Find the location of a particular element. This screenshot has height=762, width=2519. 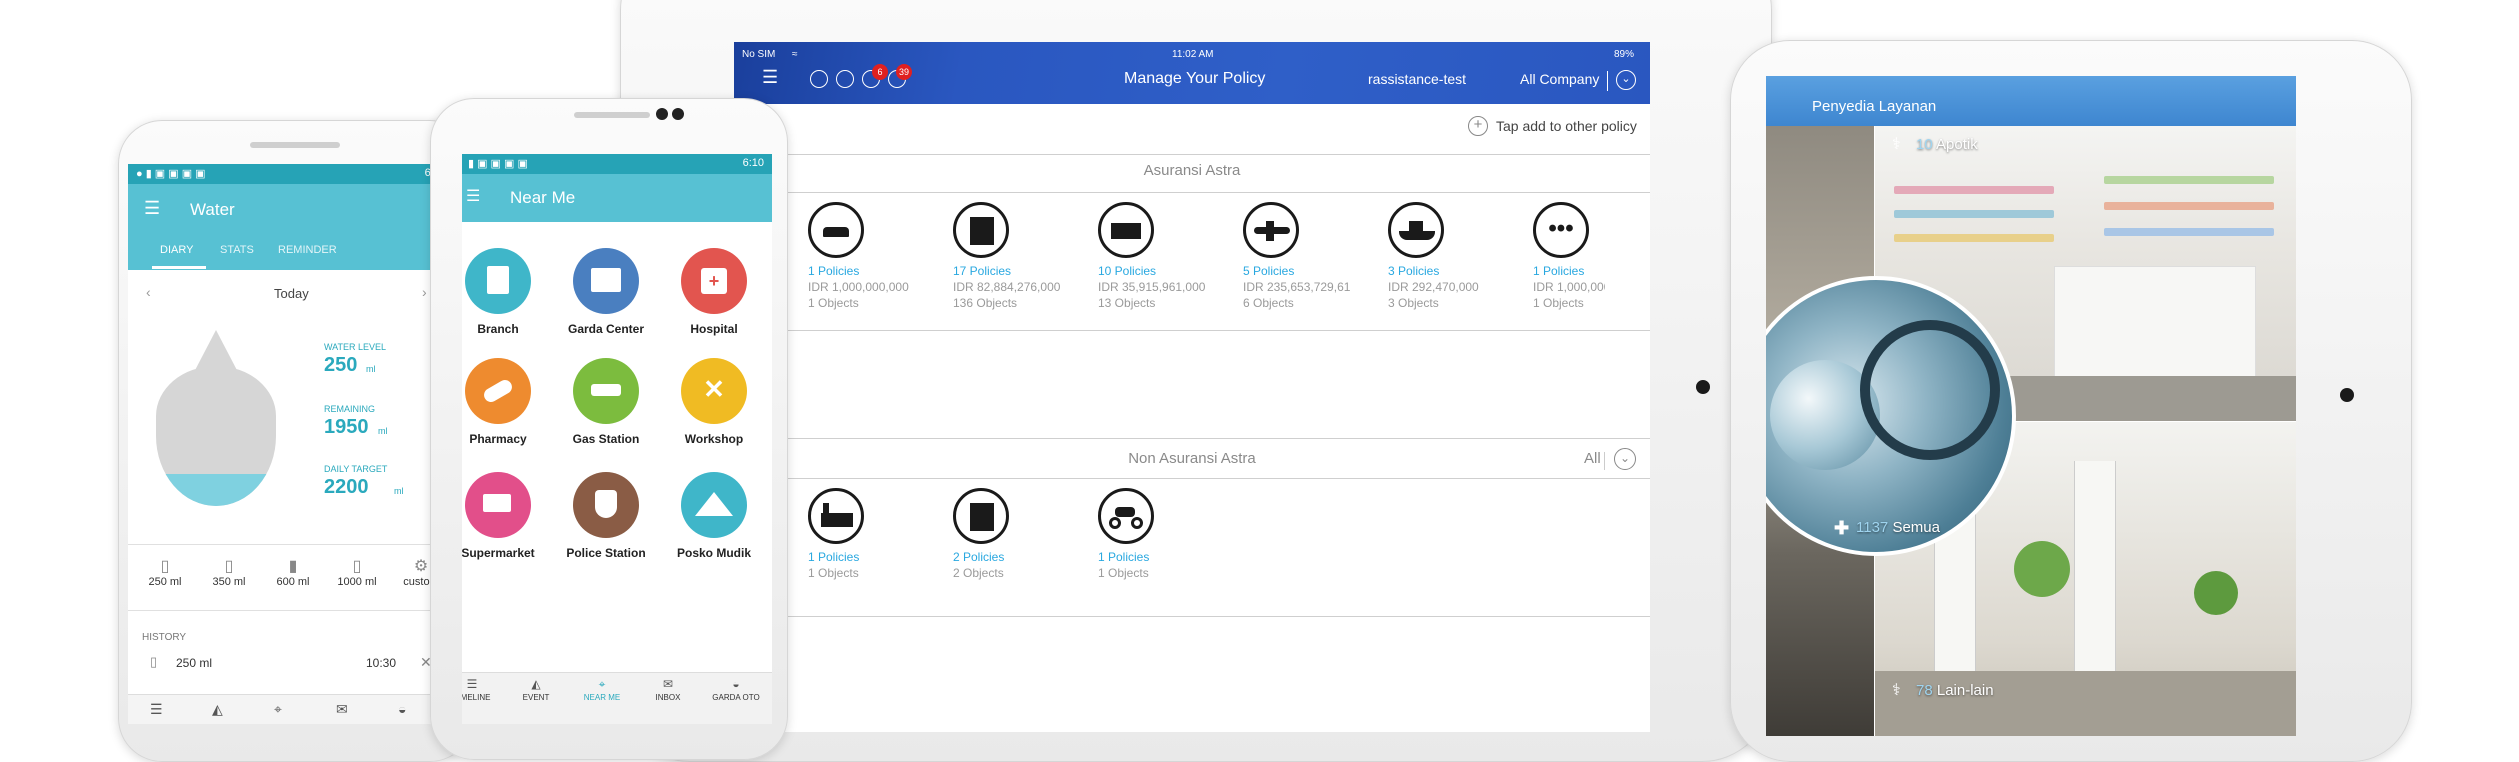

nav-near-me: ⌖ NEAR ME is located at coordinates (602, 687).